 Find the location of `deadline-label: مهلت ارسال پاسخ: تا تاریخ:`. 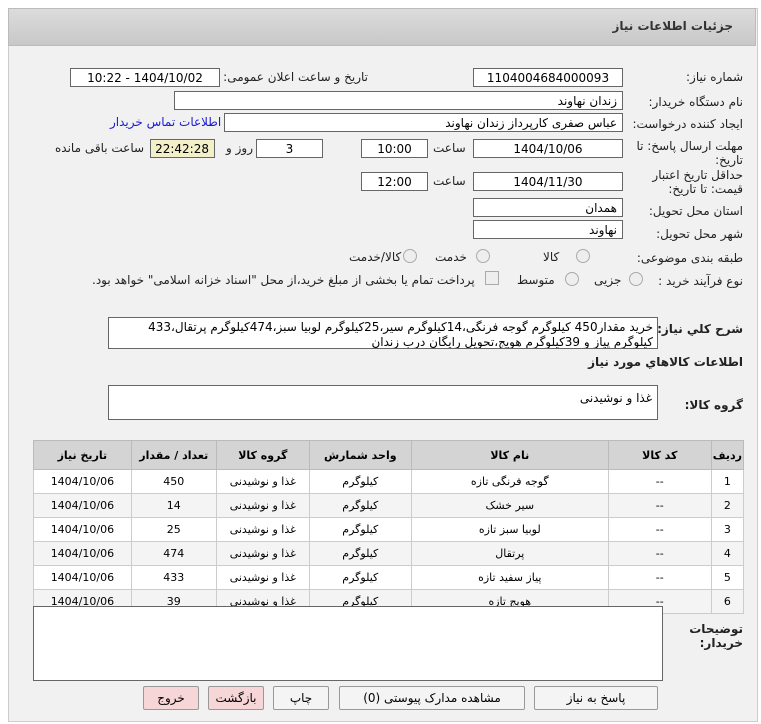

deadline-label: مهلت ارسال پاسخ: تا تاریخ: is located at coordinates (689, 153).